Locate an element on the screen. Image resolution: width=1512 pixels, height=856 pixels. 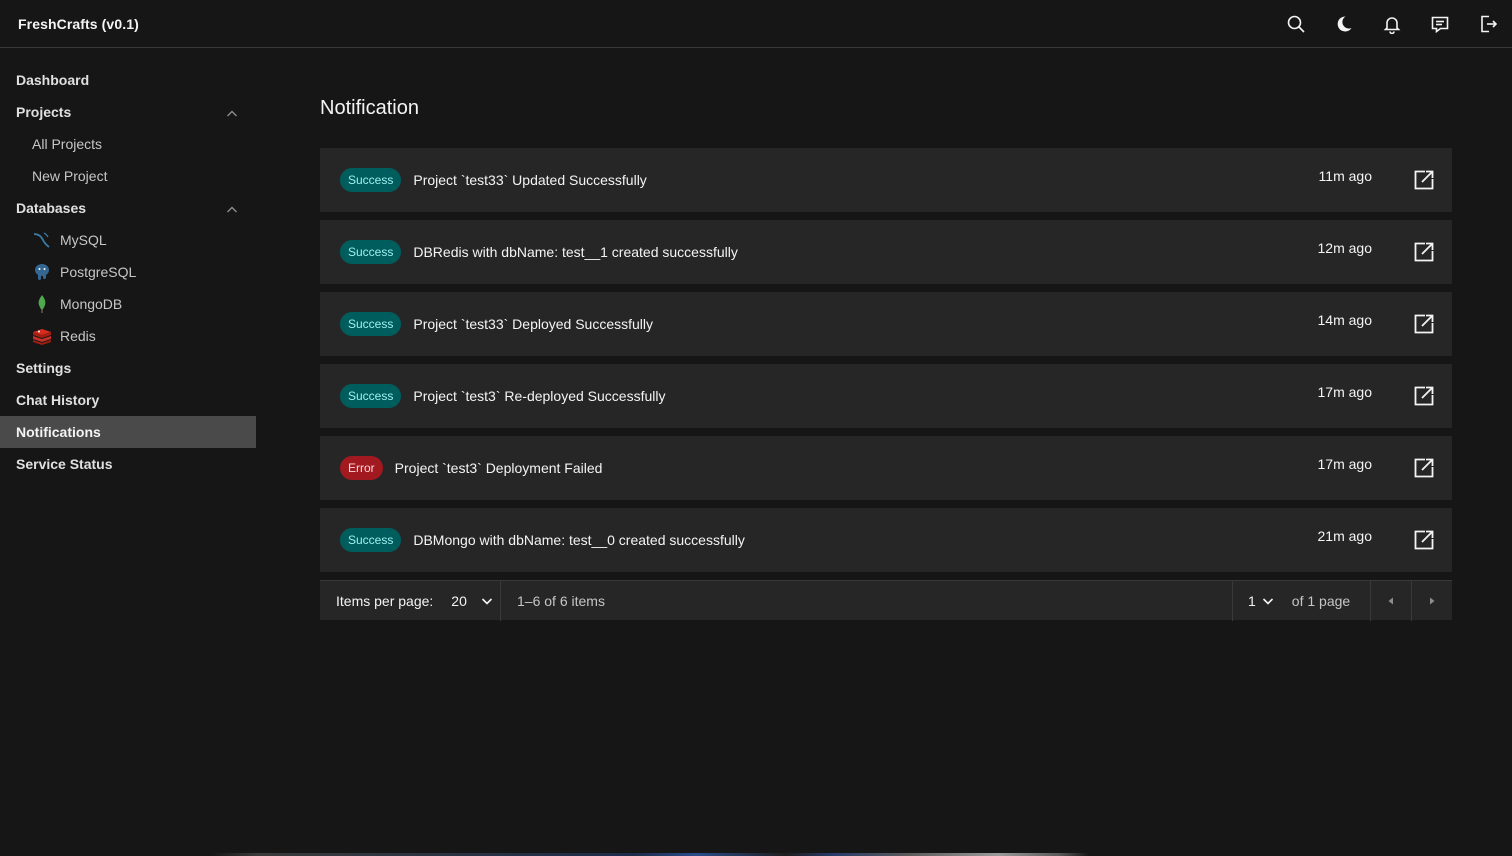
logout-icon is located at coordinates (1489, 23).